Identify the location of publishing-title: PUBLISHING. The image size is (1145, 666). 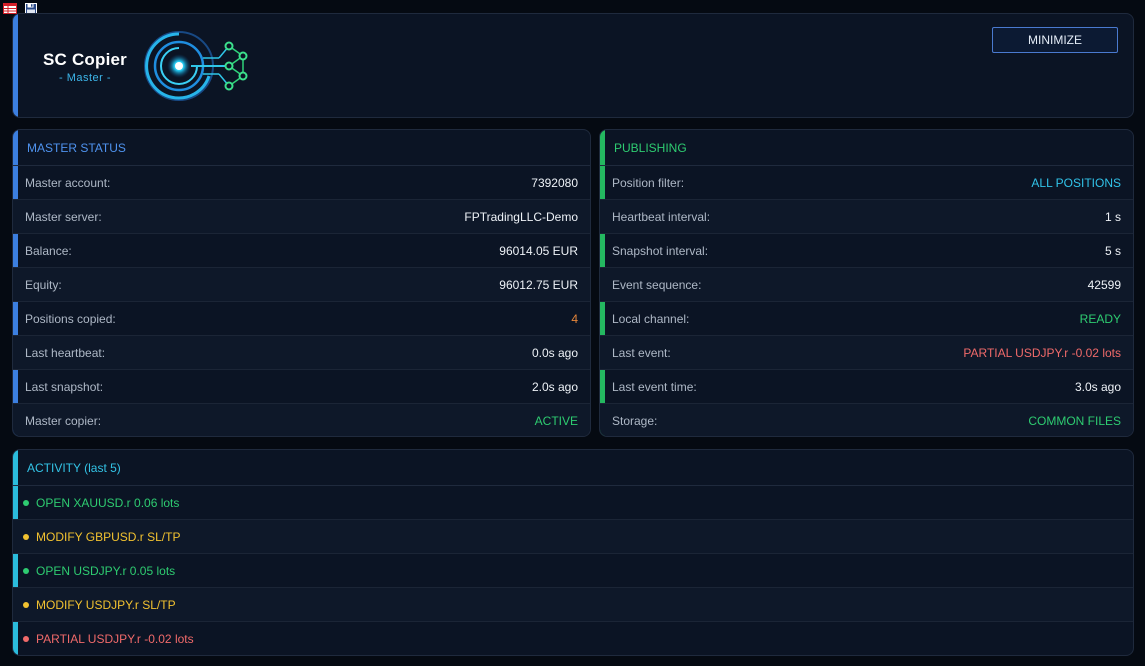
(866, 148).